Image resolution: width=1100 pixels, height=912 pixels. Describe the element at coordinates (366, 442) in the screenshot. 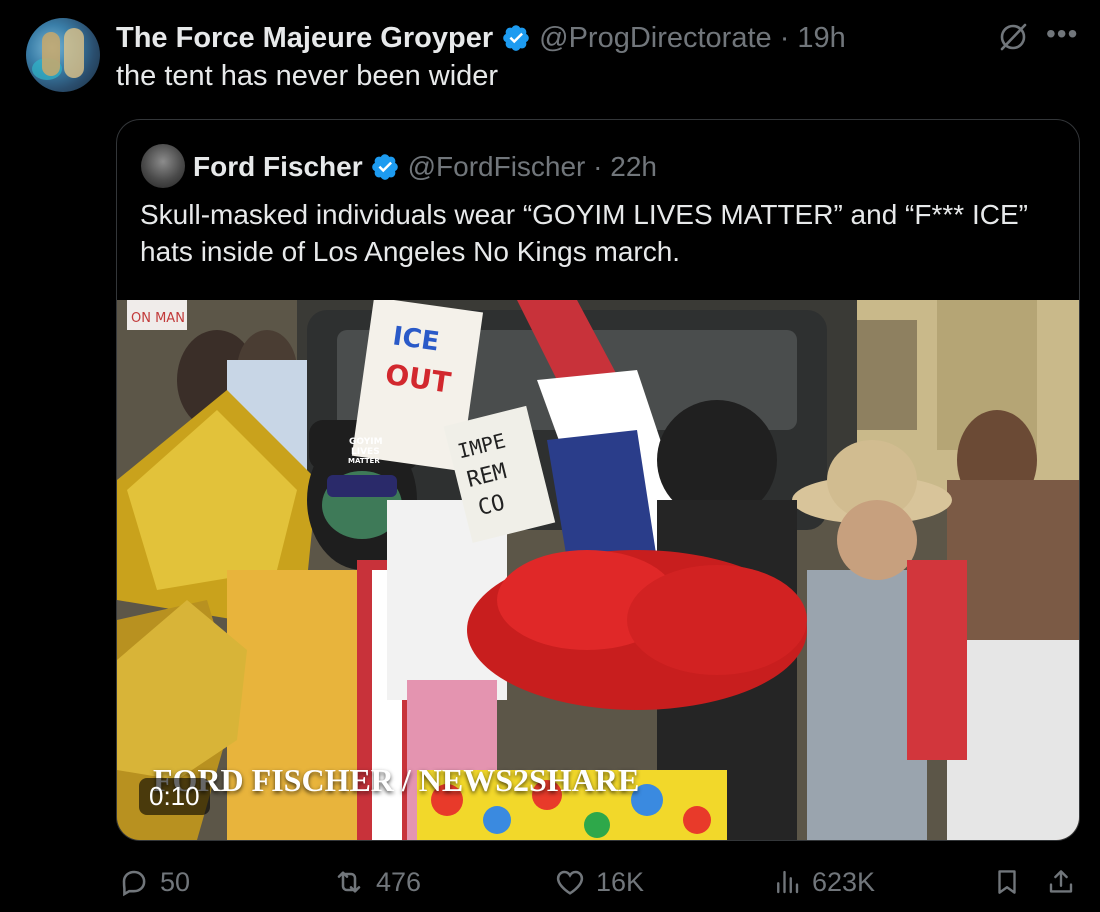

I see `hat-text: GOYIM` at that location.